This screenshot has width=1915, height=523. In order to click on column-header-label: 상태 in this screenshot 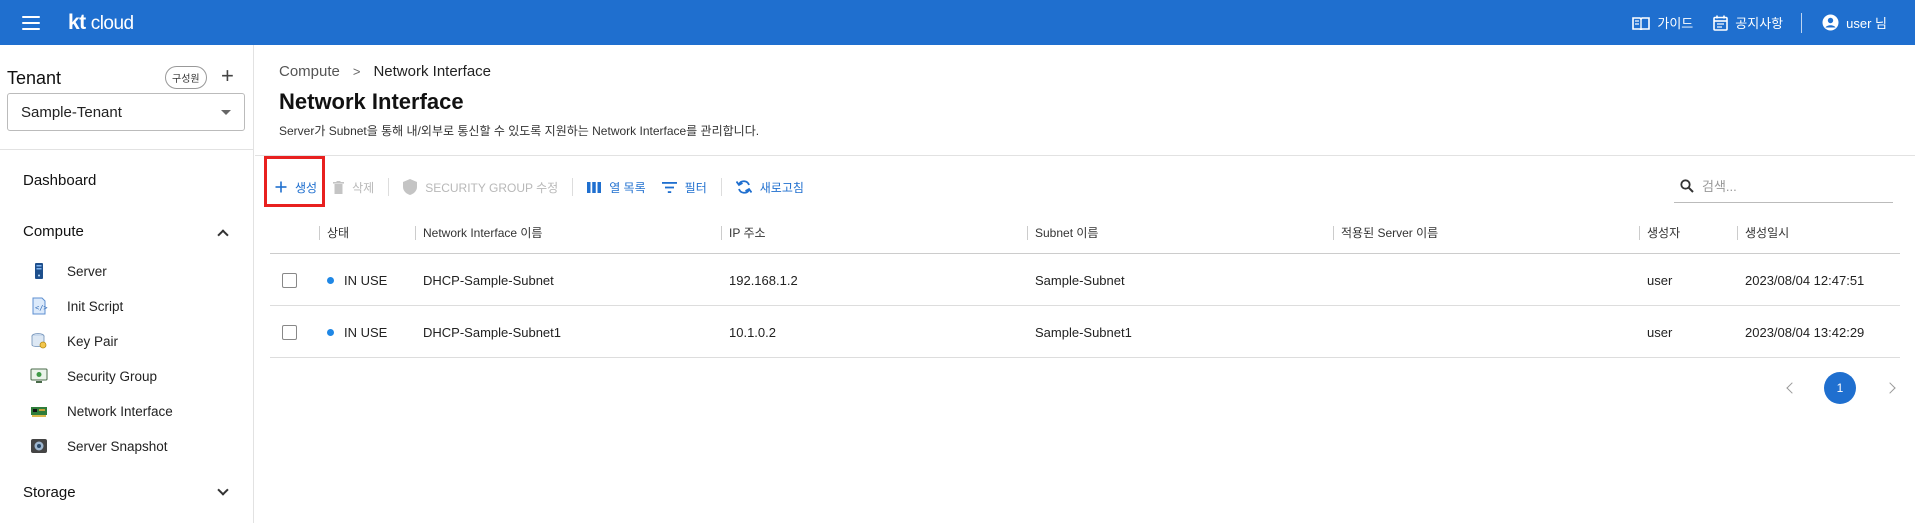, I will do `click(338, 233)`.